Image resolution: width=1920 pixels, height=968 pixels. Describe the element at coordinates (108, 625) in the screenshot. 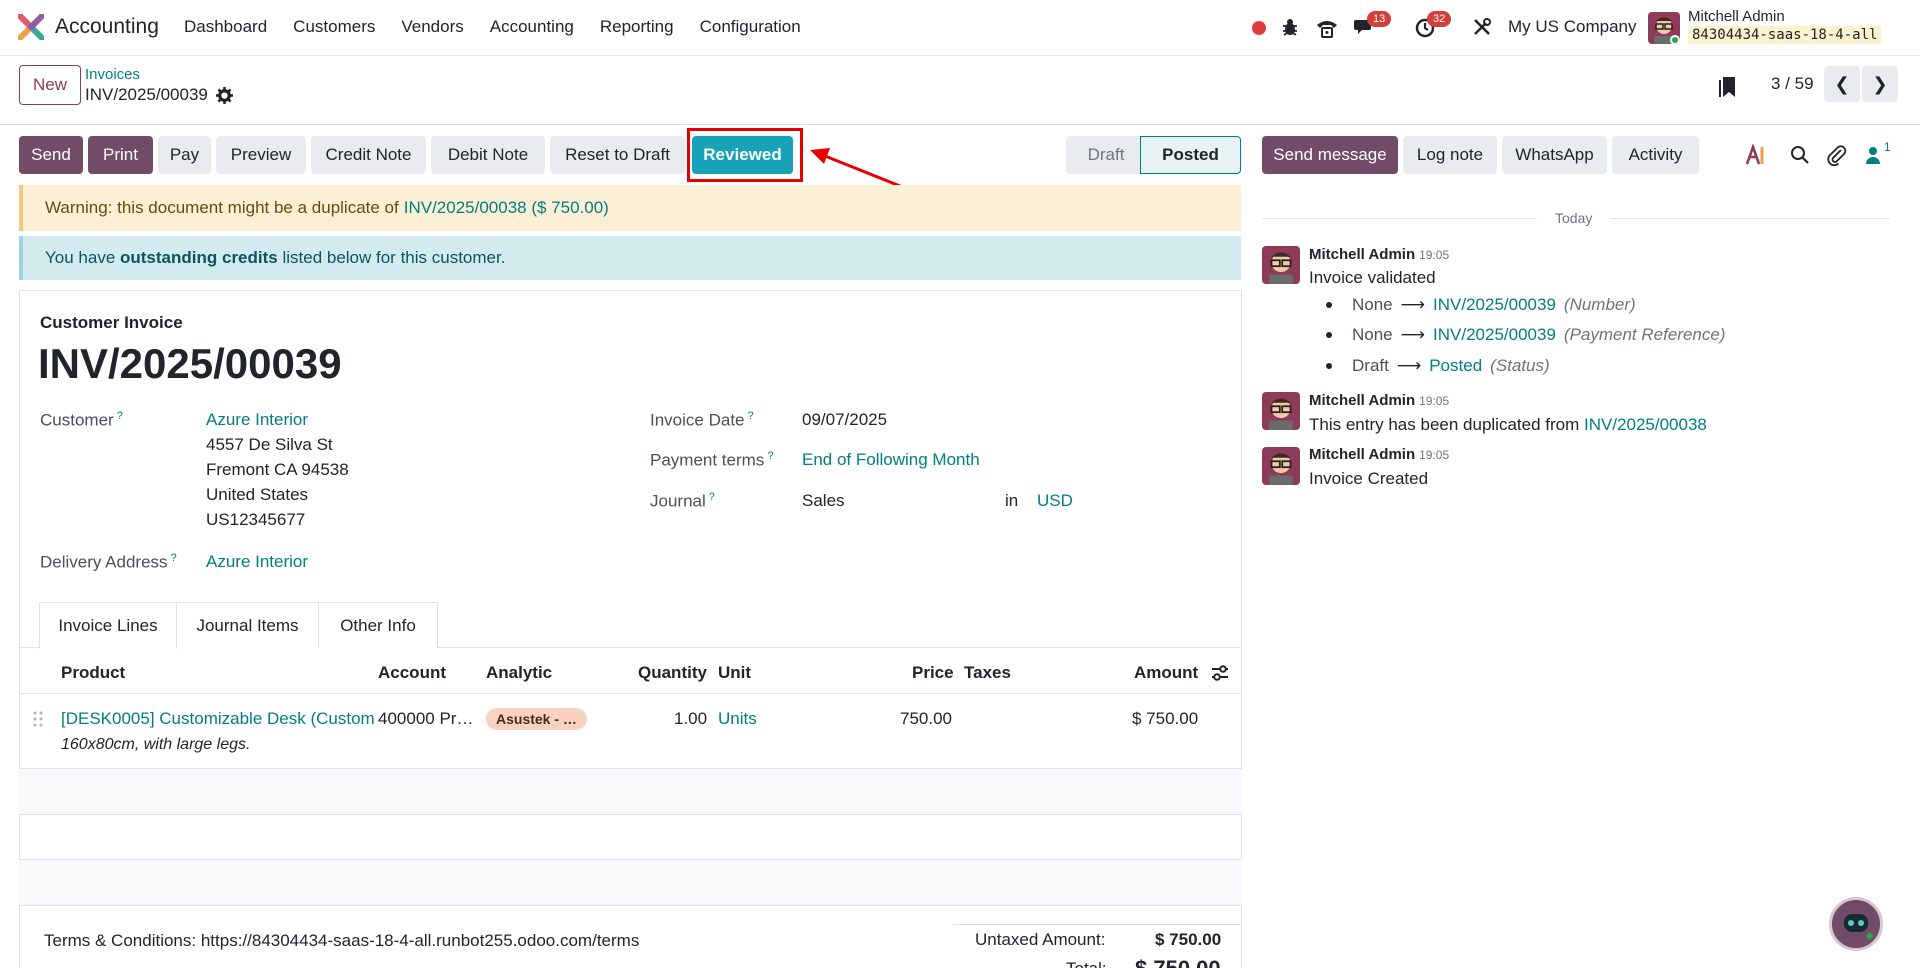

I see `tab-invoice-lines: Invoice Lines` at that location.